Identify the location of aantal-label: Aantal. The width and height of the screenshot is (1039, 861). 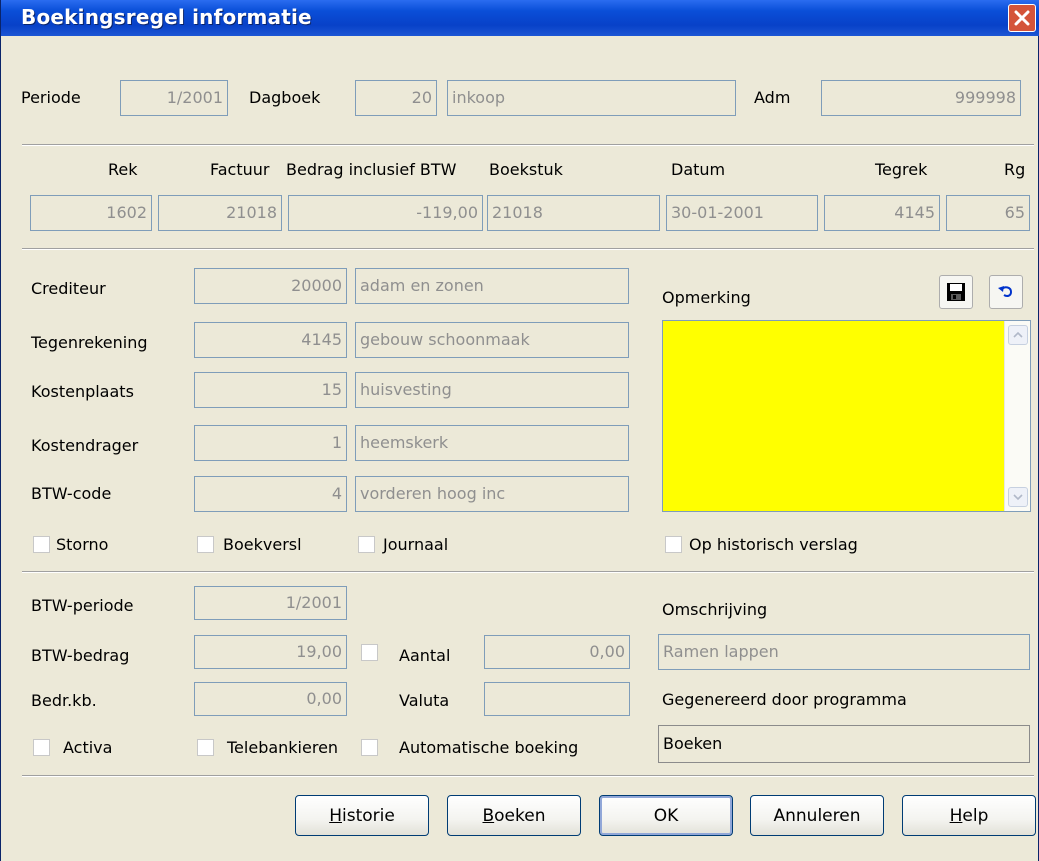
(425, 655).